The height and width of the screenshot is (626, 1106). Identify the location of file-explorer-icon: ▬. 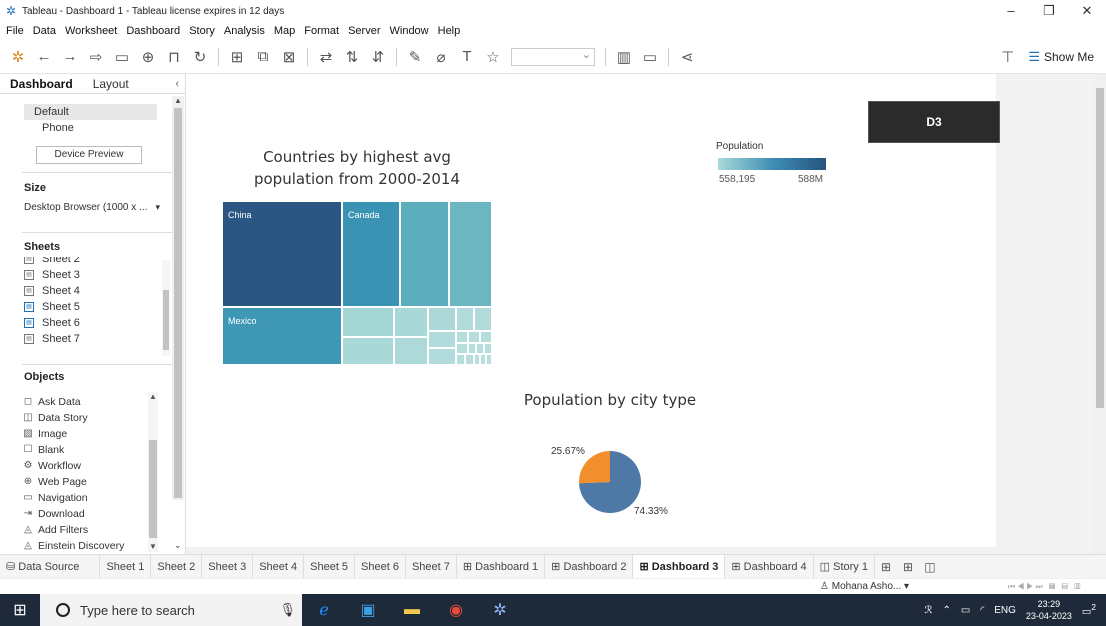
(412, 610).